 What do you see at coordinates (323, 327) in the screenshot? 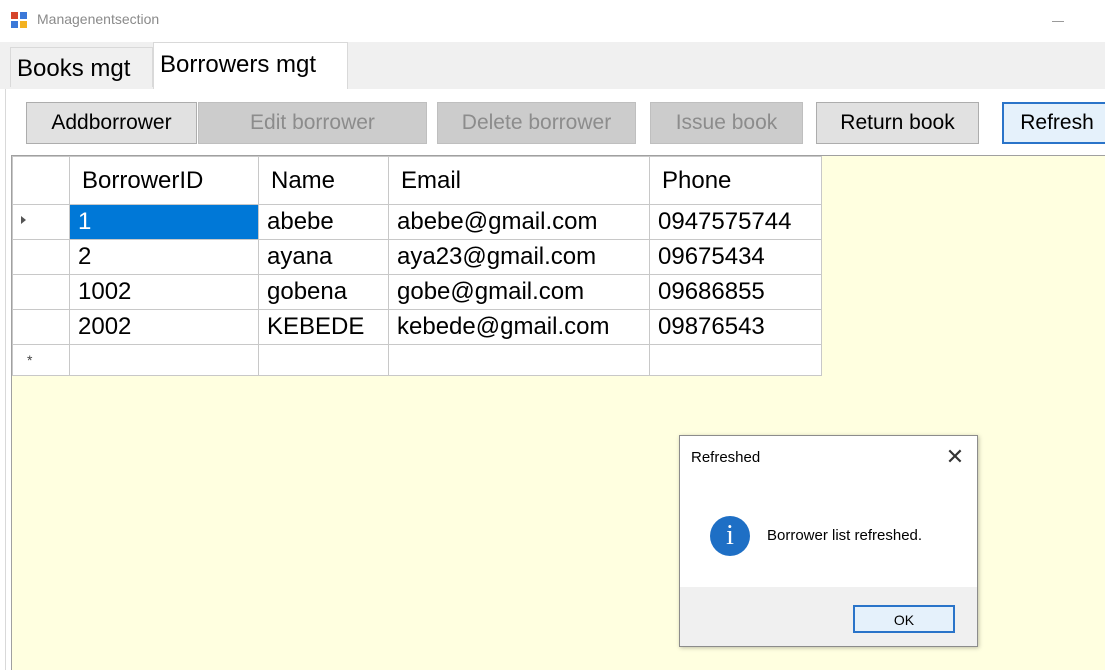
I see `cell-name: KEBEDE` at bounding box center [323, 327].